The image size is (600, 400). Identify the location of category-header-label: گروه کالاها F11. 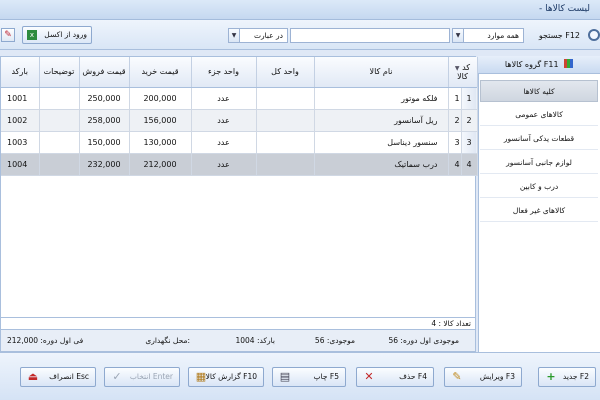
(531, 64).